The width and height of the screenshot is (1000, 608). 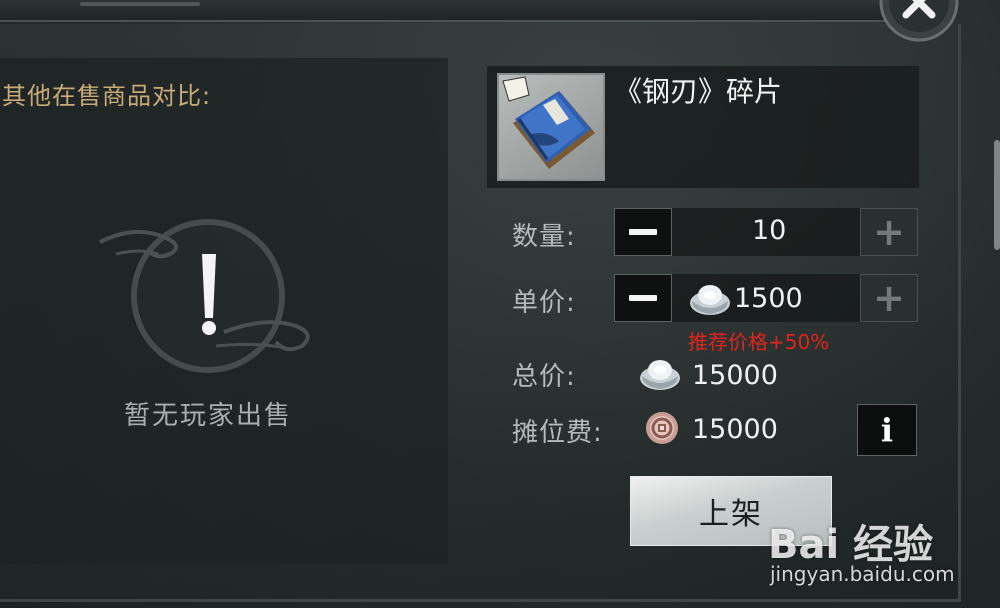 I want to click on unit-price-increase-button: +, so click(x=889, y=298).